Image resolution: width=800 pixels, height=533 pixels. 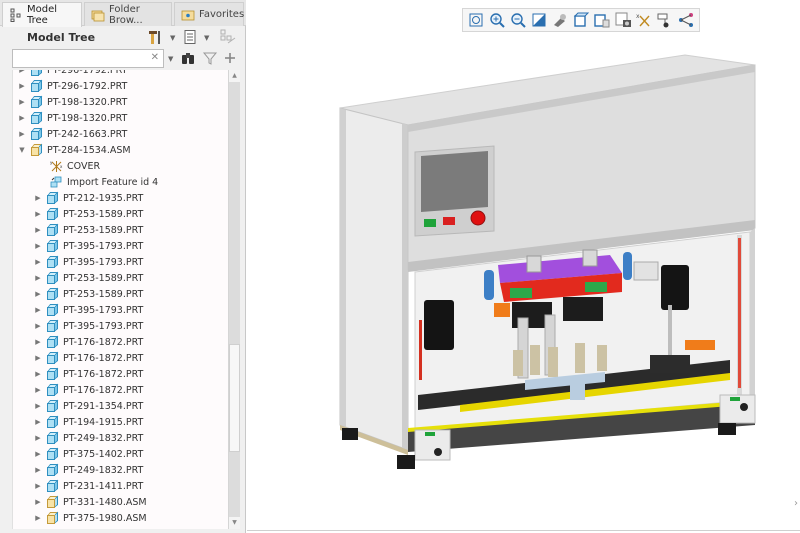 What do you see at coordinates (103, 406) in the screenshot?
I see `tree-item-label: PT-291-1354.PRT` at bounding box center [103, 406].